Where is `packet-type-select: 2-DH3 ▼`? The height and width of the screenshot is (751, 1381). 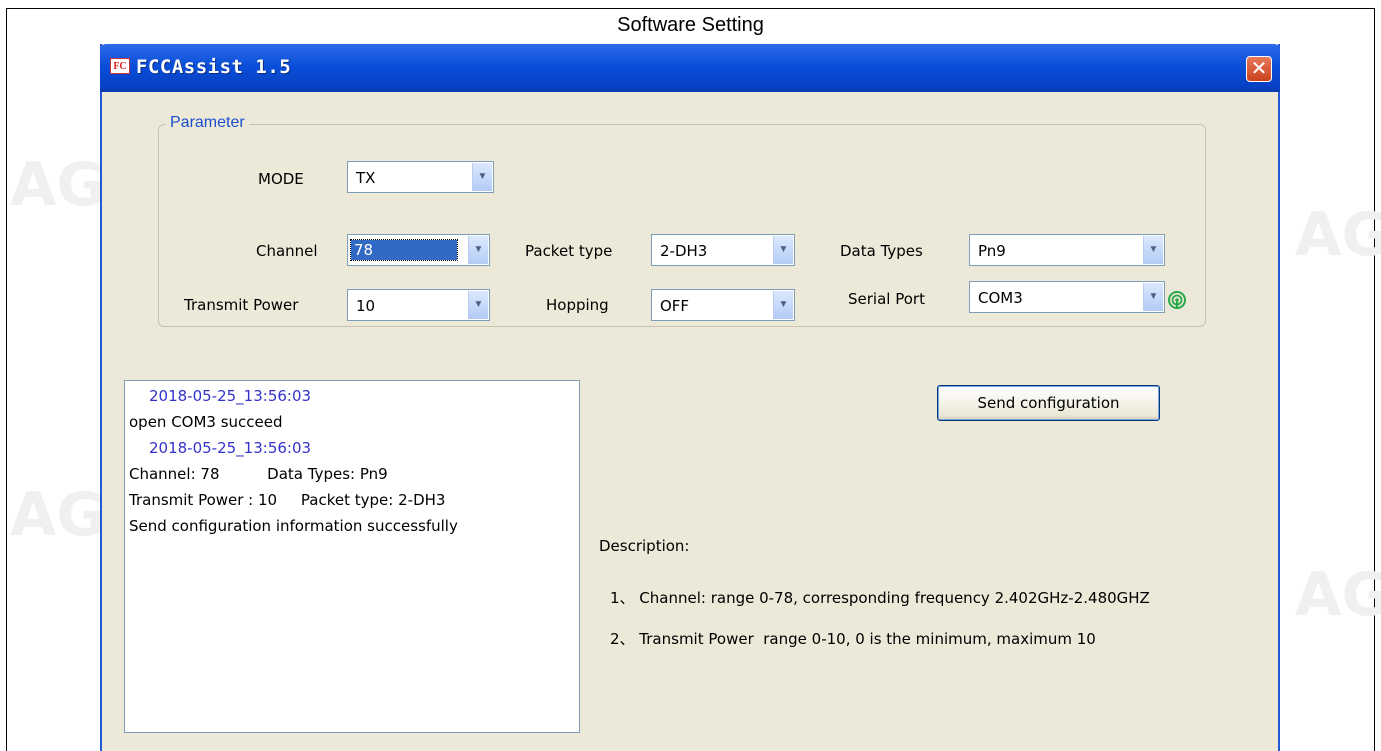
packet-type-select: 2-DH3 ▼ is located at coordinates (723, 250).